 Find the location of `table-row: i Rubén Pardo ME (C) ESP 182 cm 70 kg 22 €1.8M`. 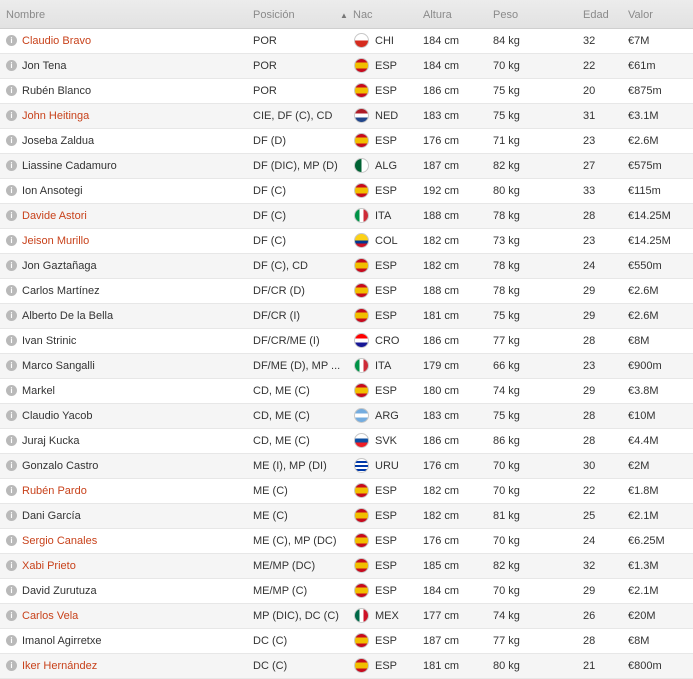

table-row: i Rubén Pardo ME (C) ESP 182 cm 70 kg 22 €1.8M is located at coordinates (346, 491).